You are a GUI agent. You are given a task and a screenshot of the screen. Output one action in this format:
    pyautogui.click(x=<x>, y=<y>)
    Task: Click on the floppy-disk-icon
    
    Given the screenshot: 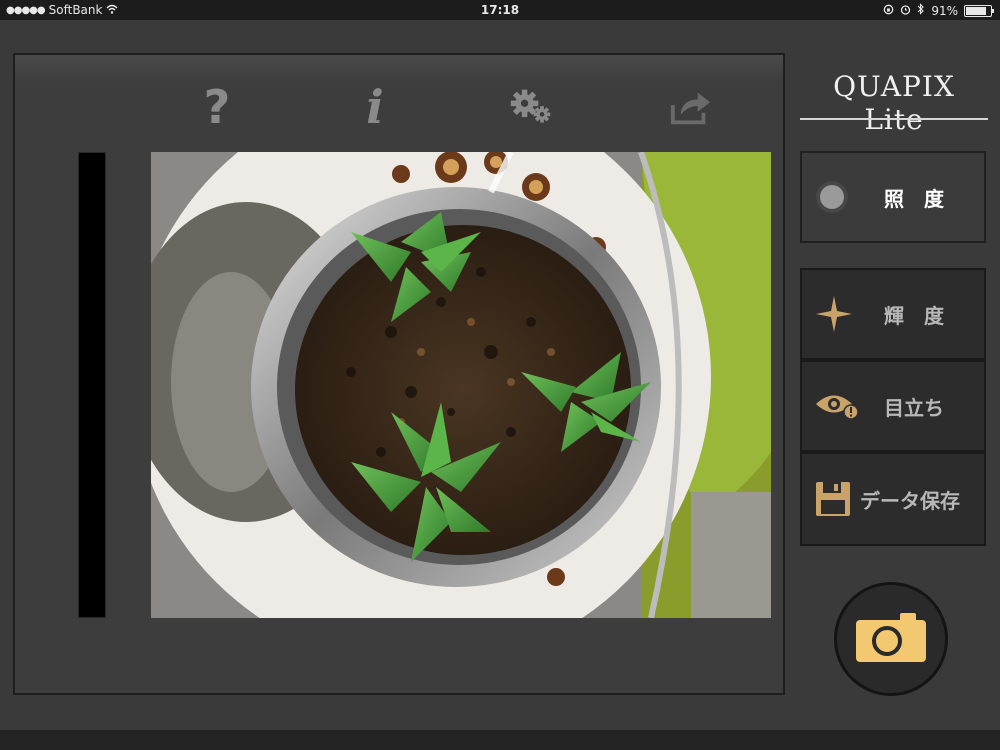 What is the action you would take?
    pyautogui.click(x=833, y=499)
    